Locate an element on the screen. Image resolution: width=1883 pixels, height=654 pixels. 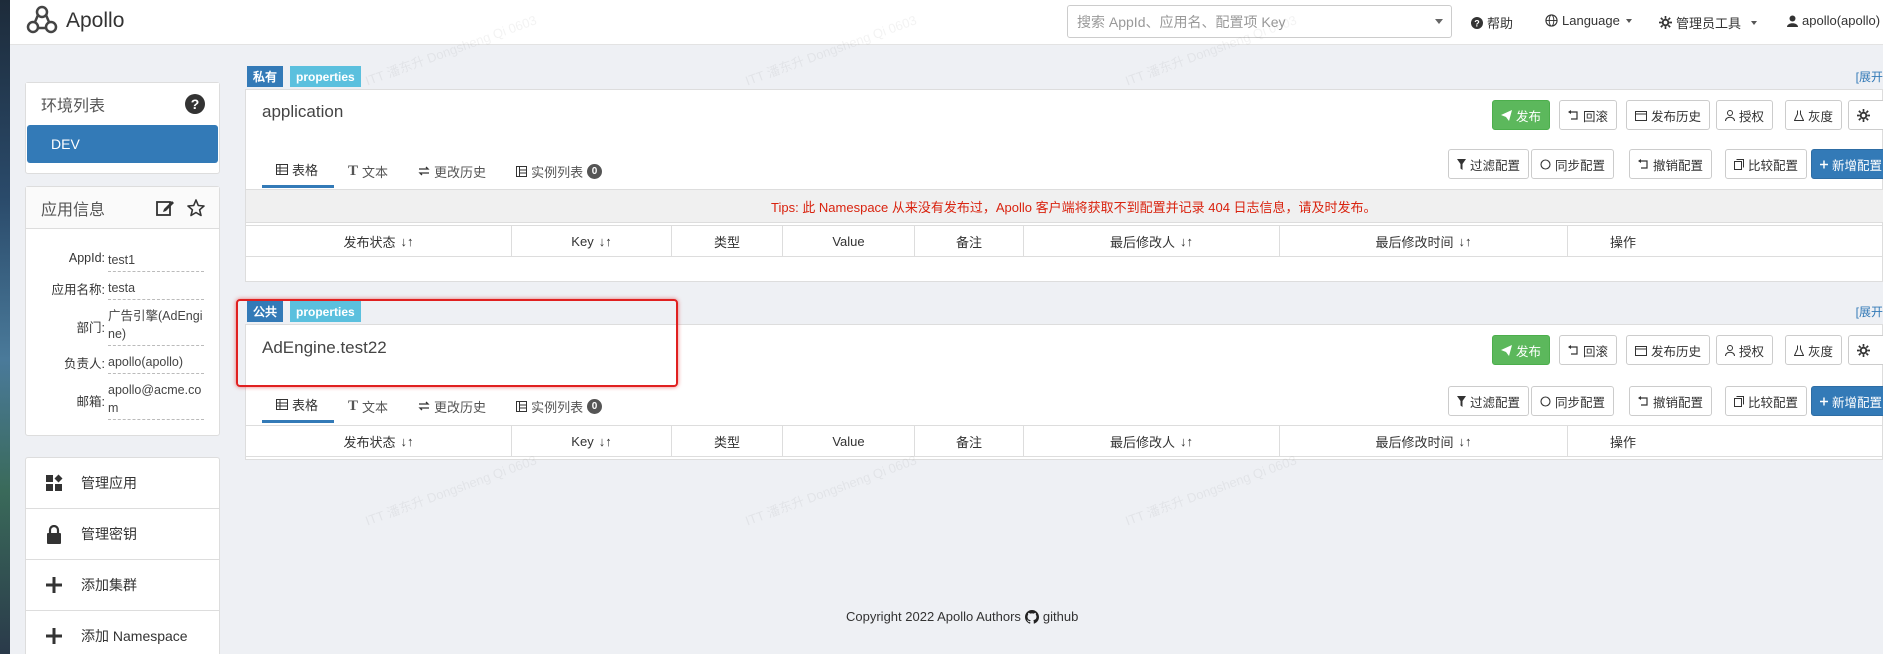
publish-label: 发布 is located at coordinates (1529, 116).